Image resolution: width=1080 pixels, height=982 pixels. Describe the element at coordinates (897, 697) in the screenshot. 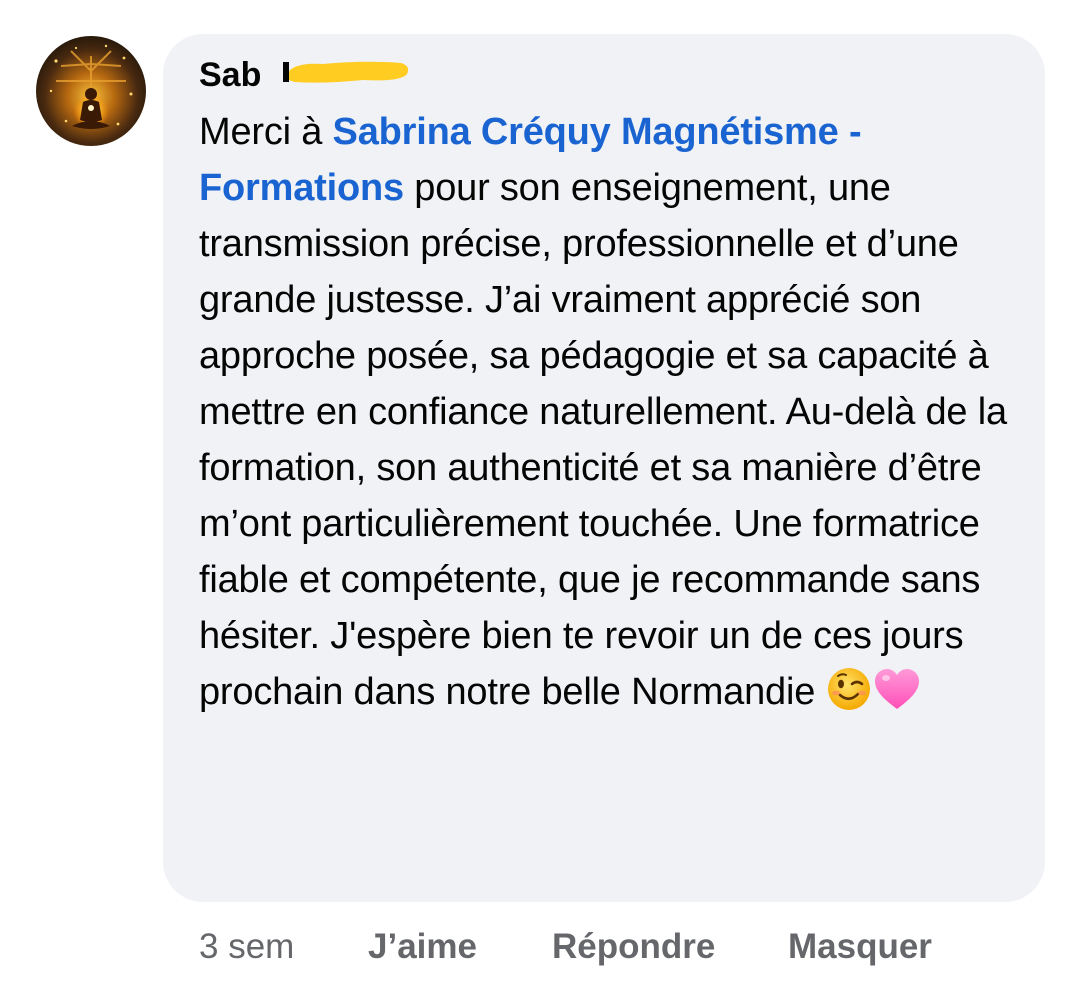

I see `pink-heart-icon` at that location.